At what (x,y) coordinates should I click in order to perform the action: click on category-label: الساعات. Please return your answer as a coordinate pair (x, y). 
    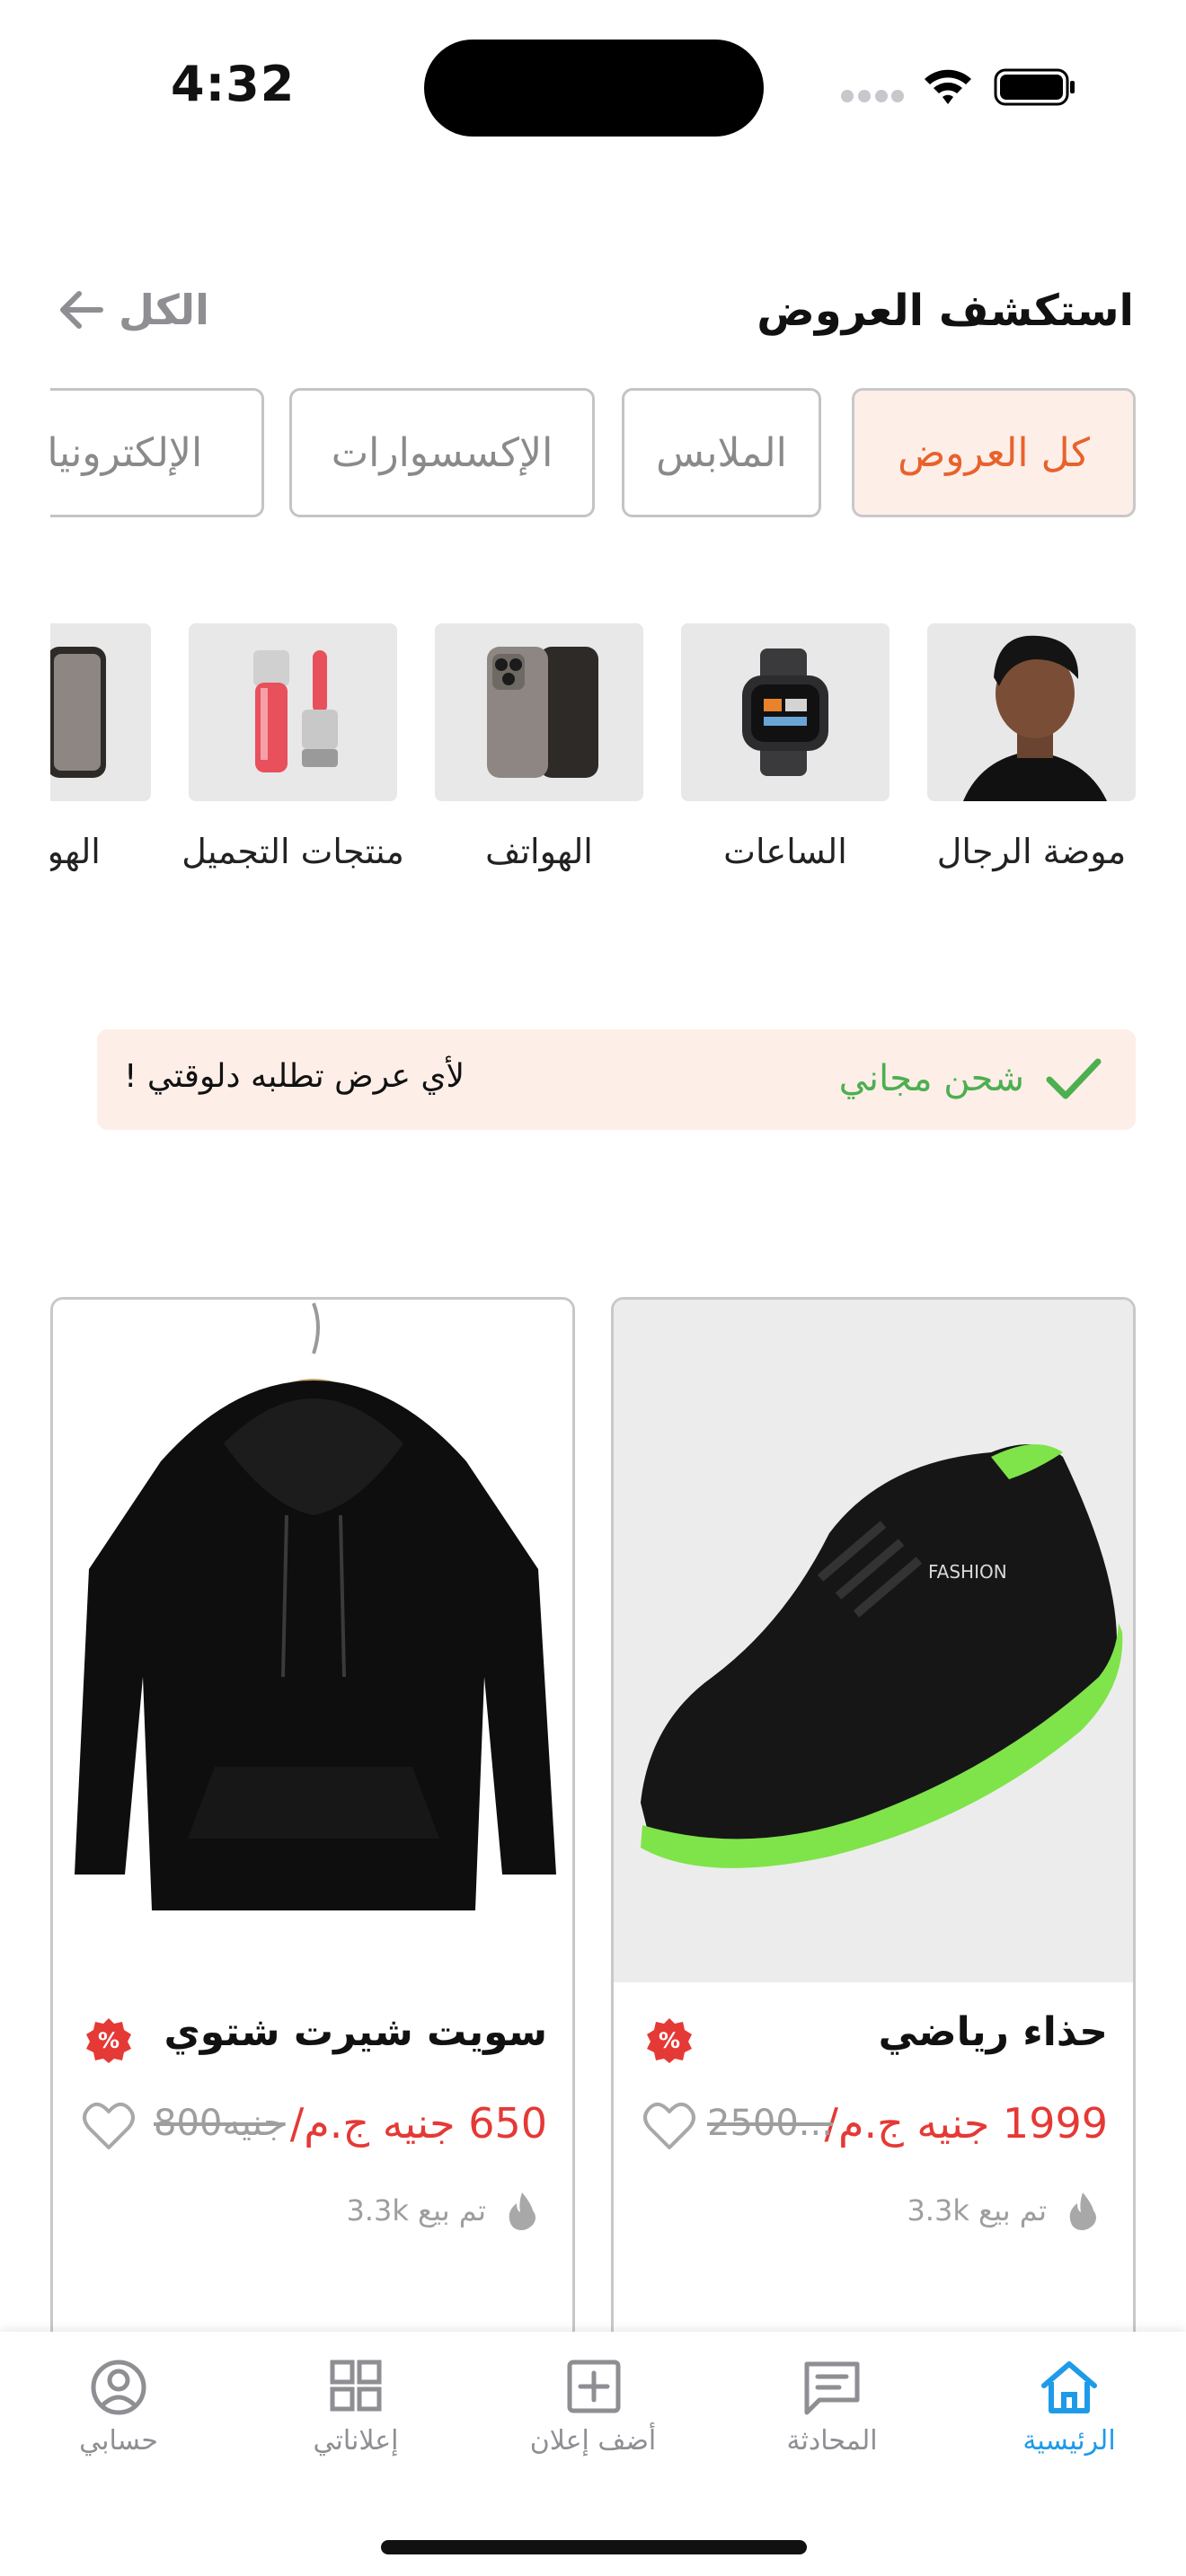
    Looking at the image, I should click on (785, 851).